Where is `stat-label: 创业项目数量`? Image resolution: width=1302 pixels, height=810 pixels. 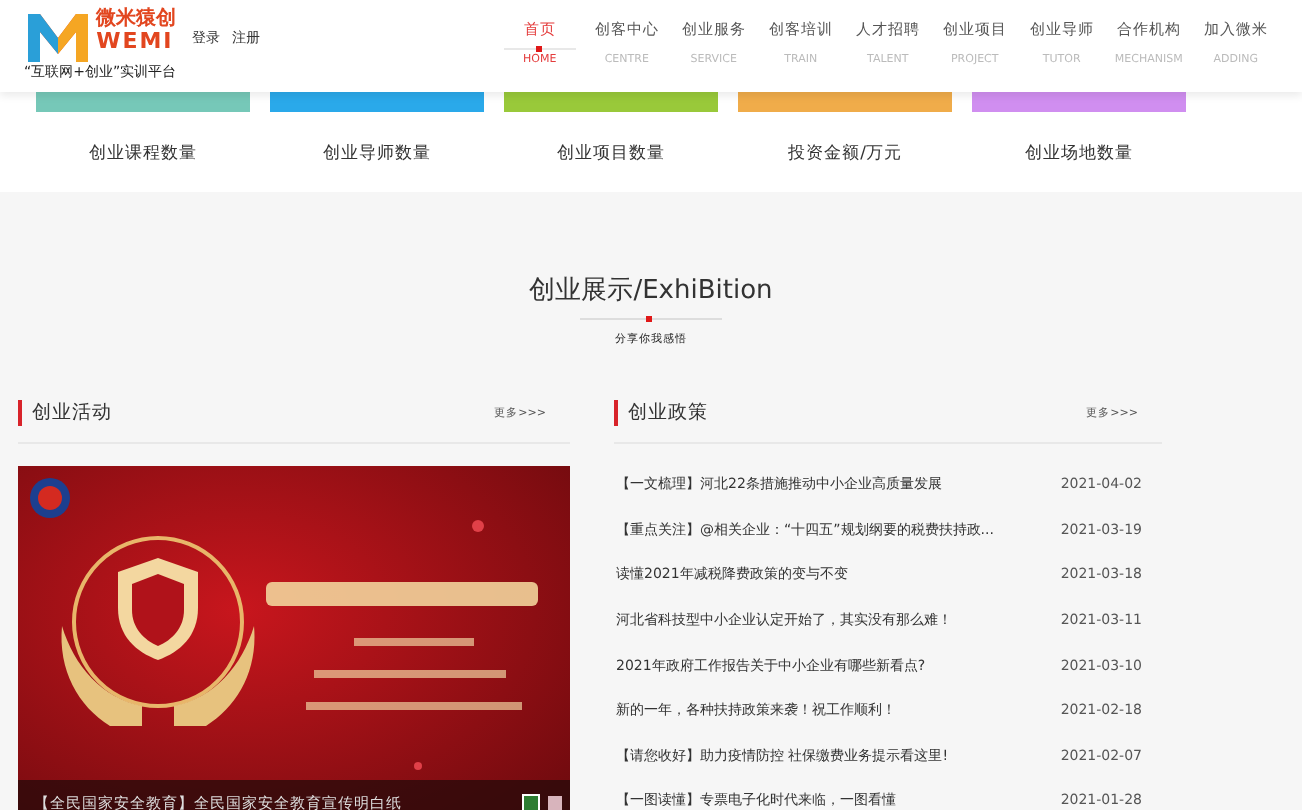 stat-label: 创业项目数量 is located at coordinates (611, 154).